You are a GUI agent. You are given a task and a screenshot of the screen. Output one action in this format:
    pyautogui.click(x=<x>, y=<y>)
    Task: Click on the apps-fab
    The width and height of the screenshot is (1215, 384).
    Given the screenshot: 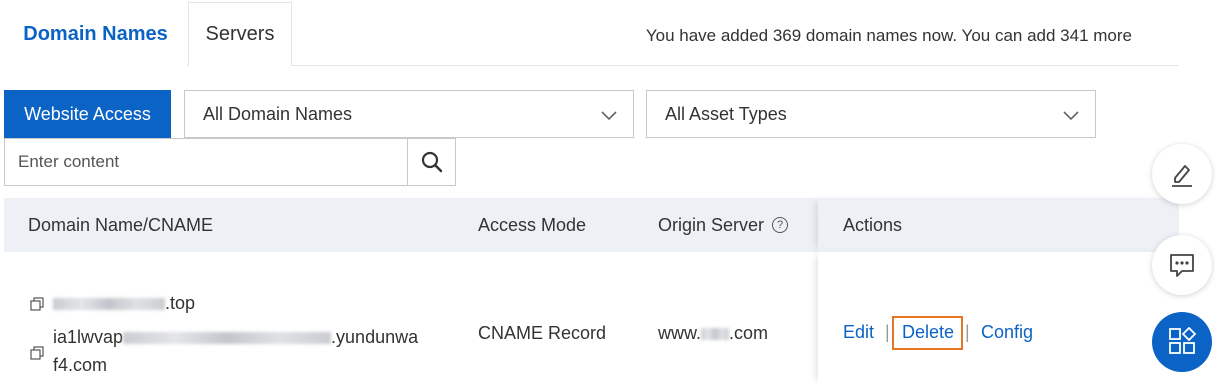 What is the action you would take?
    pyautogui.click(x=1182, y=342)
    